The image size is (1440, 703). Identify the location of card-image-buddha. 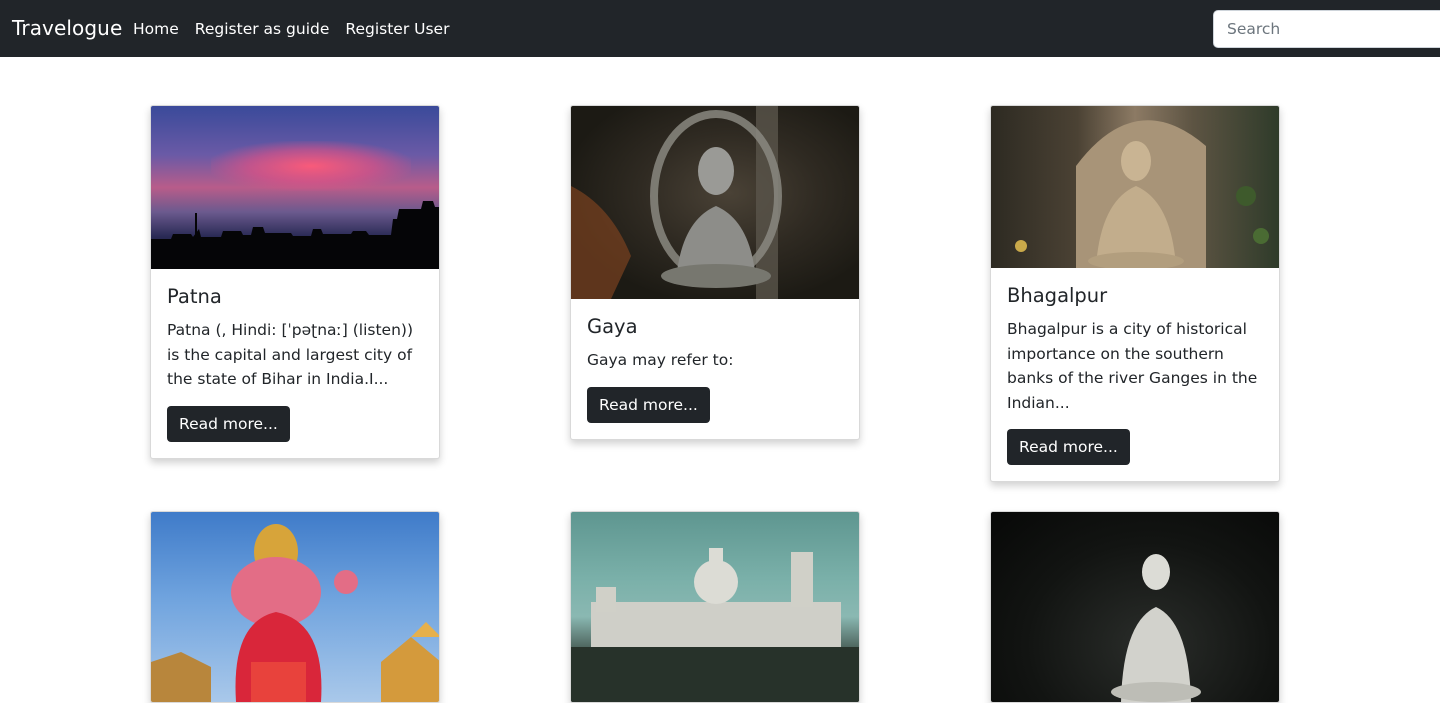
(1135, 607).